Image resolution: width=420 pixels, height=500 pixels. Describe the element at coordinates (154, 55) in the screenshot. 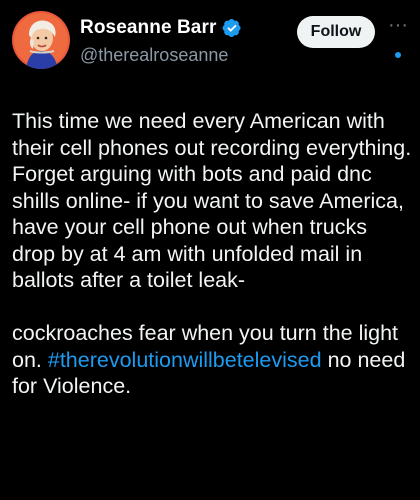

I see `author-handle: @therealroseanne` at that location.